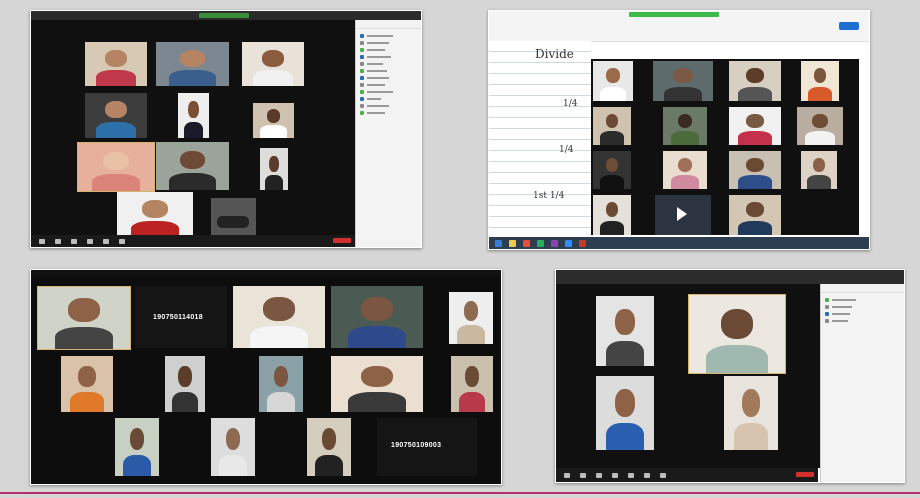 This screenshot has width=920, height=498. What do you see at coordinates (178, 317) in the screenshot?
I see `participant-id: 190750114018` at bounding box center [178, 317].